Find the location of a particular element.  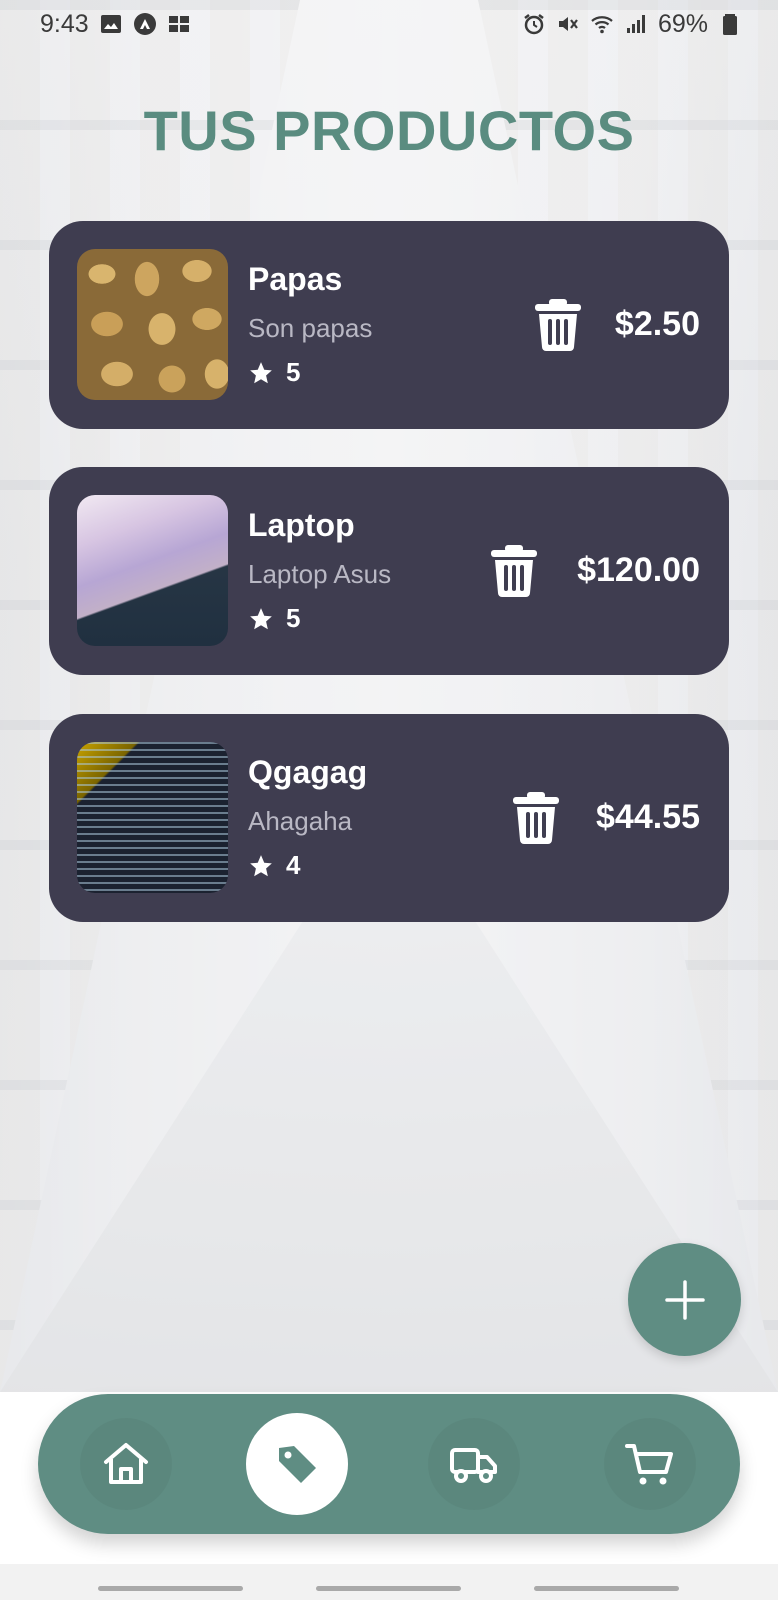

product-card: Laptop Laptop Asus 5 $120.00 is located at coordinates (389, 571).